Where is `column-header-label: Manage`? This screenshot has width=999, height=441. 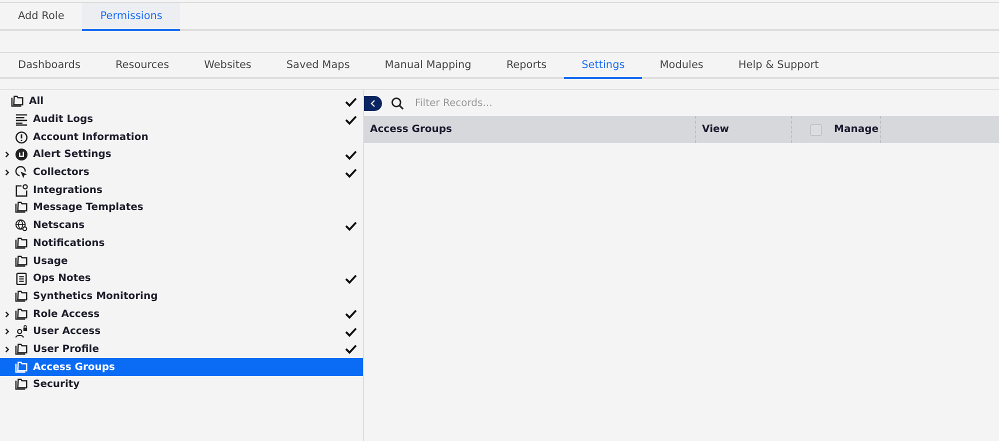 column-header-label: Manage is located at coordinates (856, 129).